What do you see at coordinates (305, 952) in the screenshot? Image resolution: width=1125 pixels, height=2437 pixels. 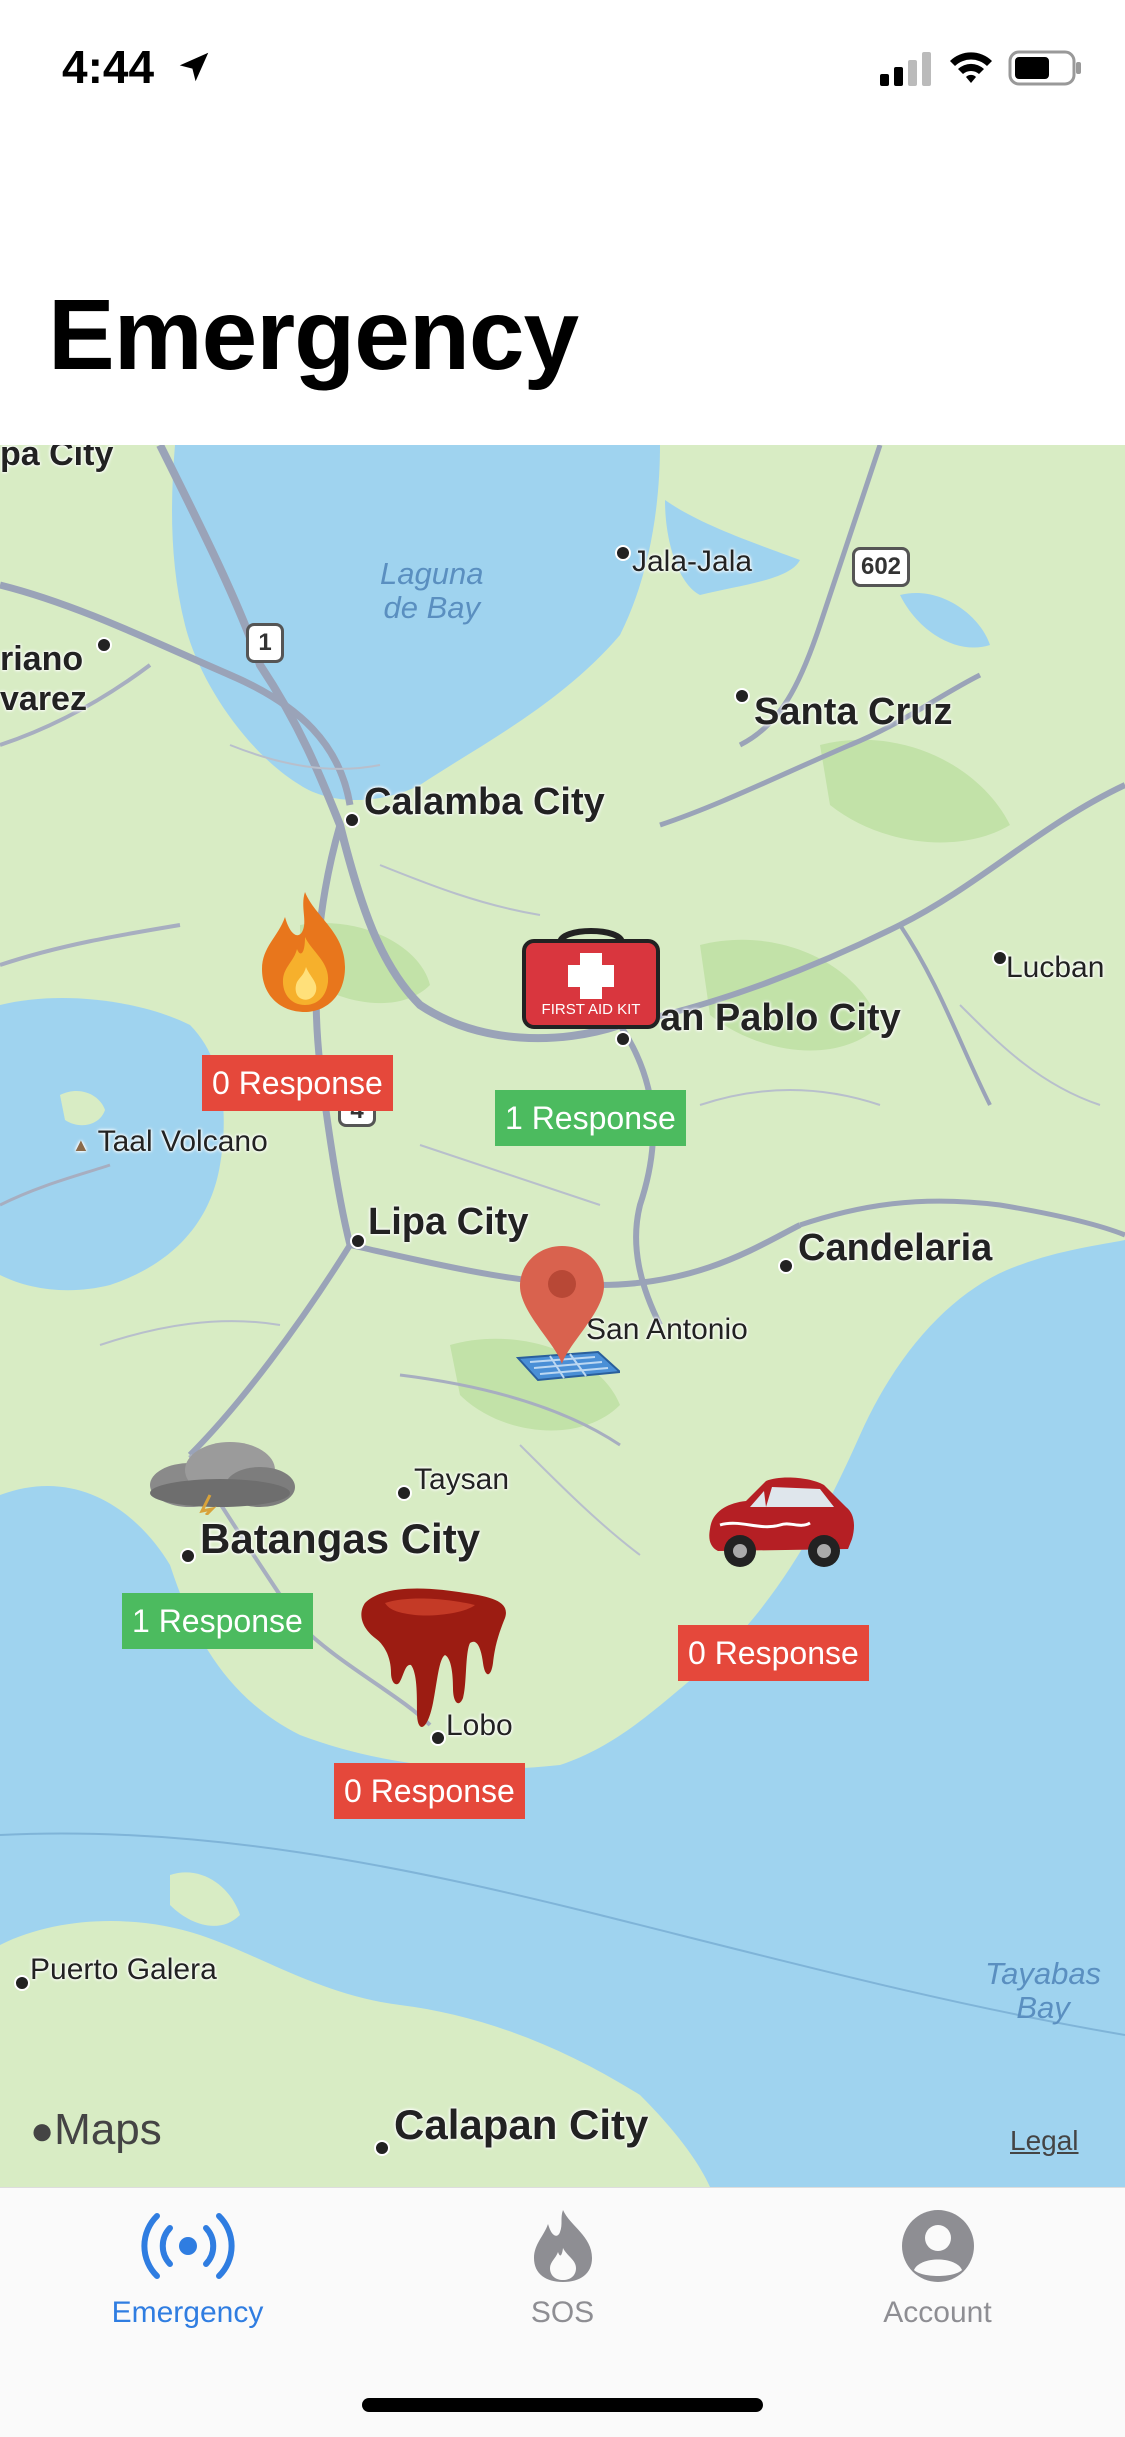 I see `fire-incident-icon` at bounding box center [305, 952].